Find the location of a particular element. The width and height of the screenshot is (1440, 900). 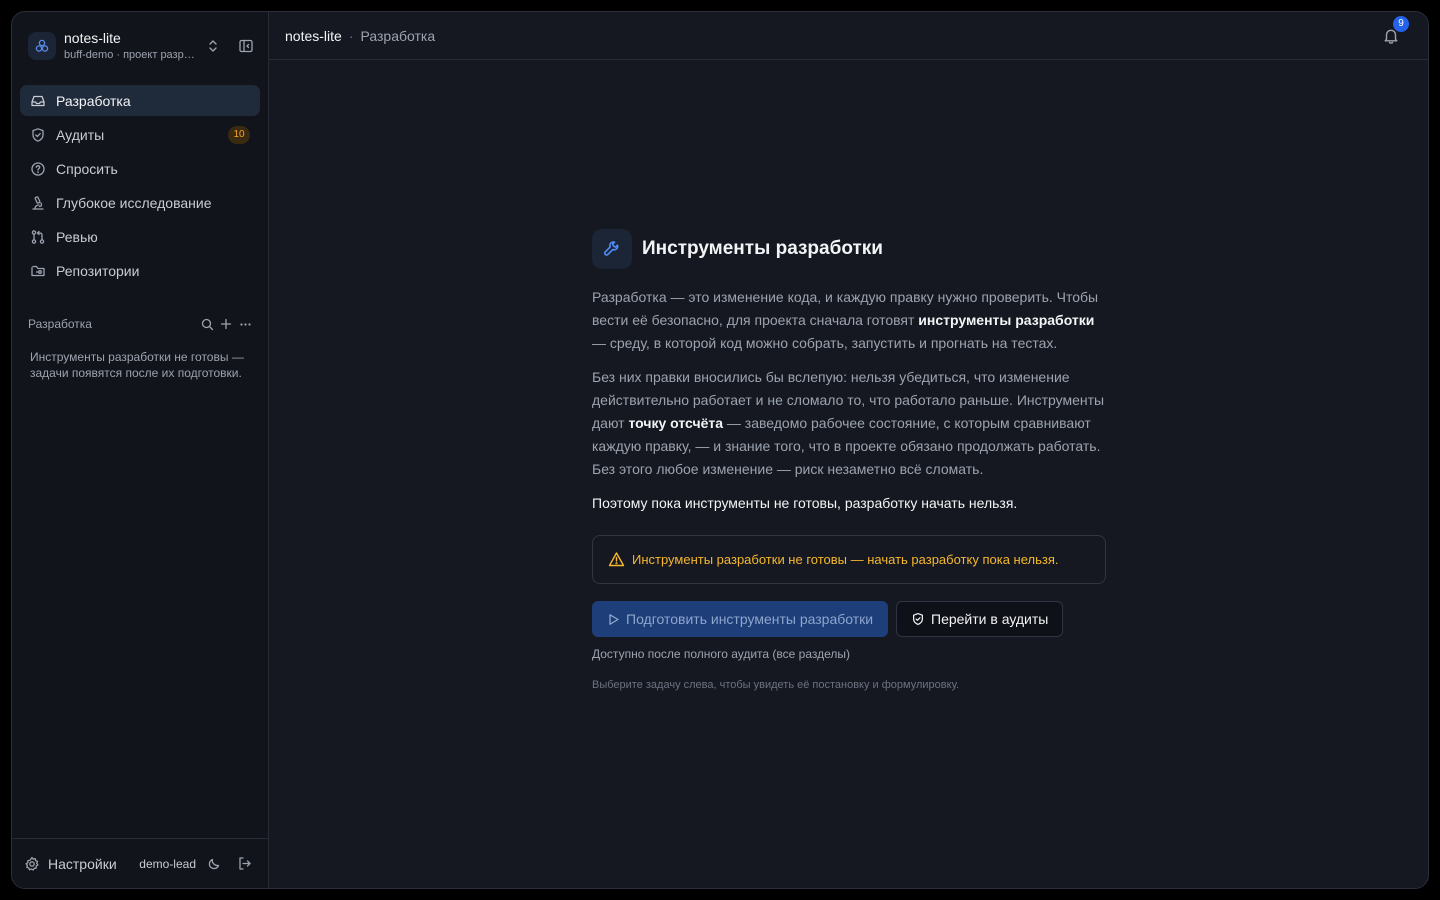

more-horizontal-icon is located at coordinates (245, 324).